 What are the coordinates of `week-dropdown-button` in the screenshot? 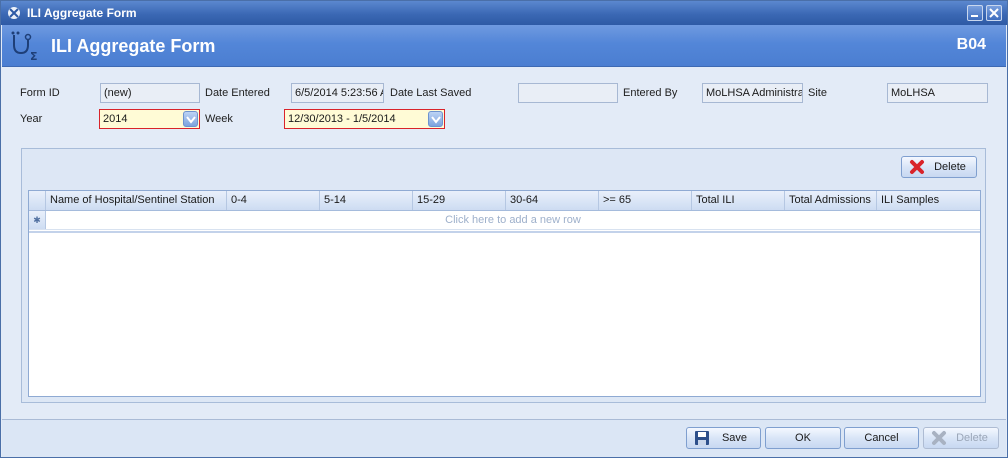 It's located at (435, 119).